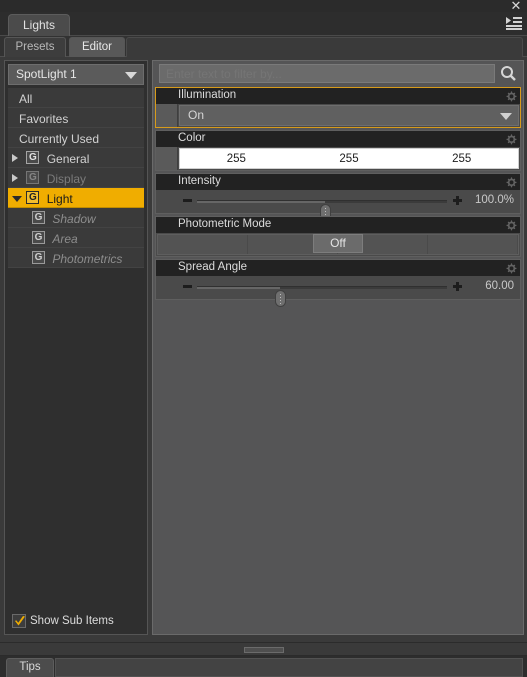 This screenshot has width=527, height=677. I want to click on filter-bar, so click(338, 73).